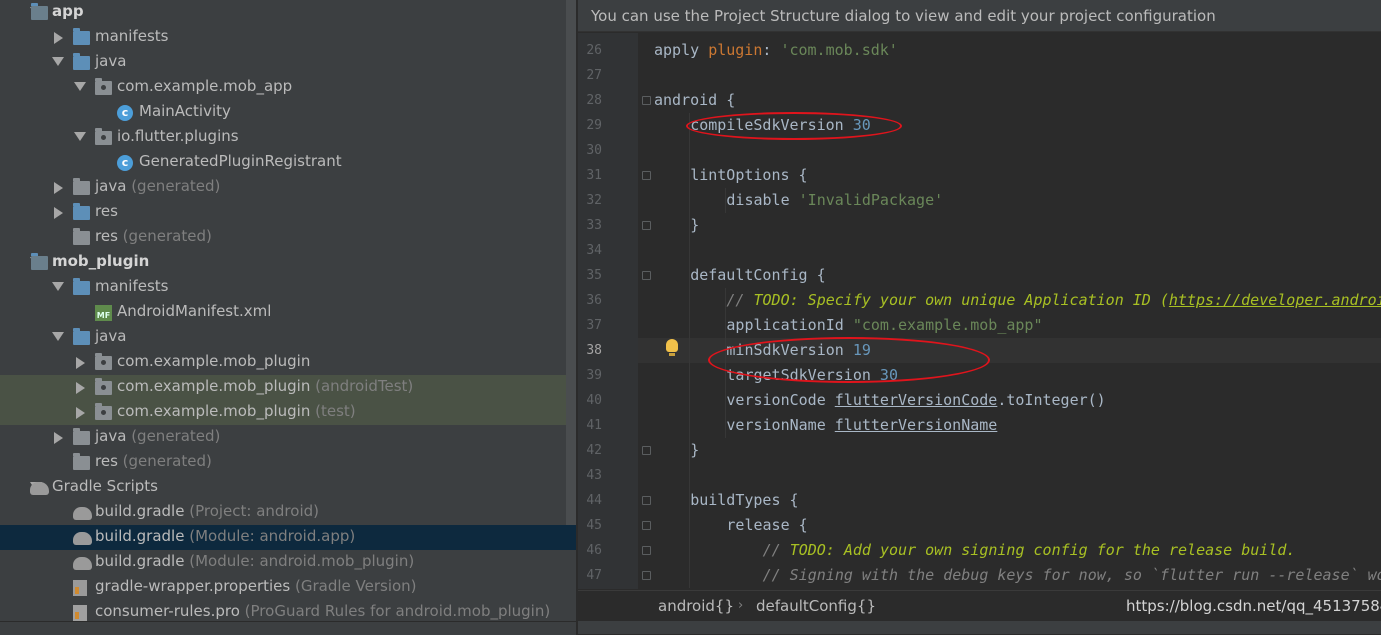 This screenshot has height=635, width=1381. I want to click on line-number: 45, so click(594, 525).